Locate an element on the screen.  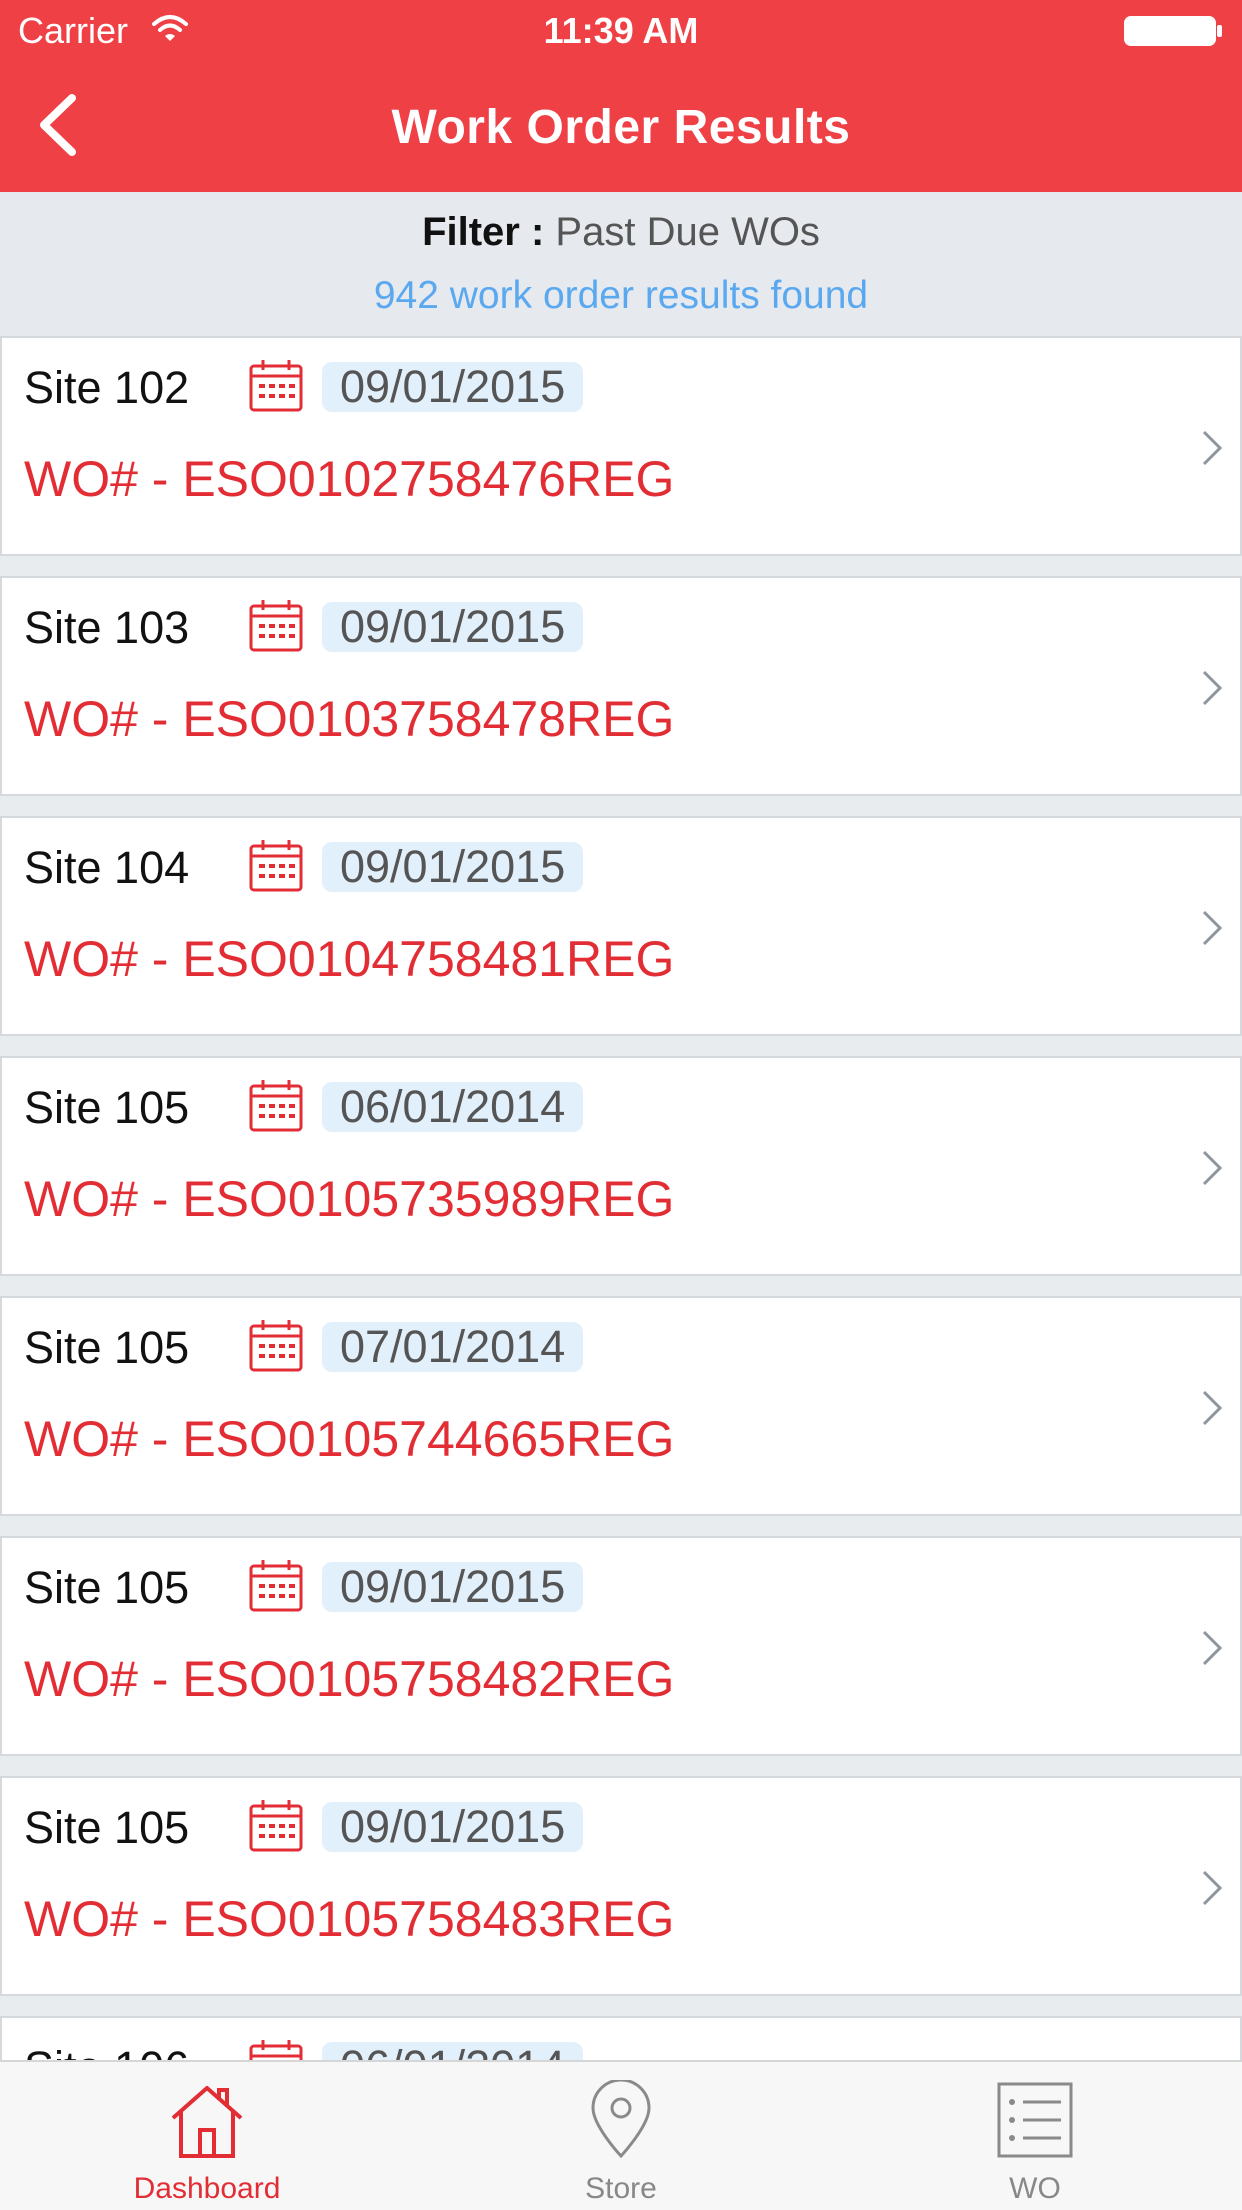
work-order-number: WO# - ESO0105735989REG is located at coordinates (349, 1199).